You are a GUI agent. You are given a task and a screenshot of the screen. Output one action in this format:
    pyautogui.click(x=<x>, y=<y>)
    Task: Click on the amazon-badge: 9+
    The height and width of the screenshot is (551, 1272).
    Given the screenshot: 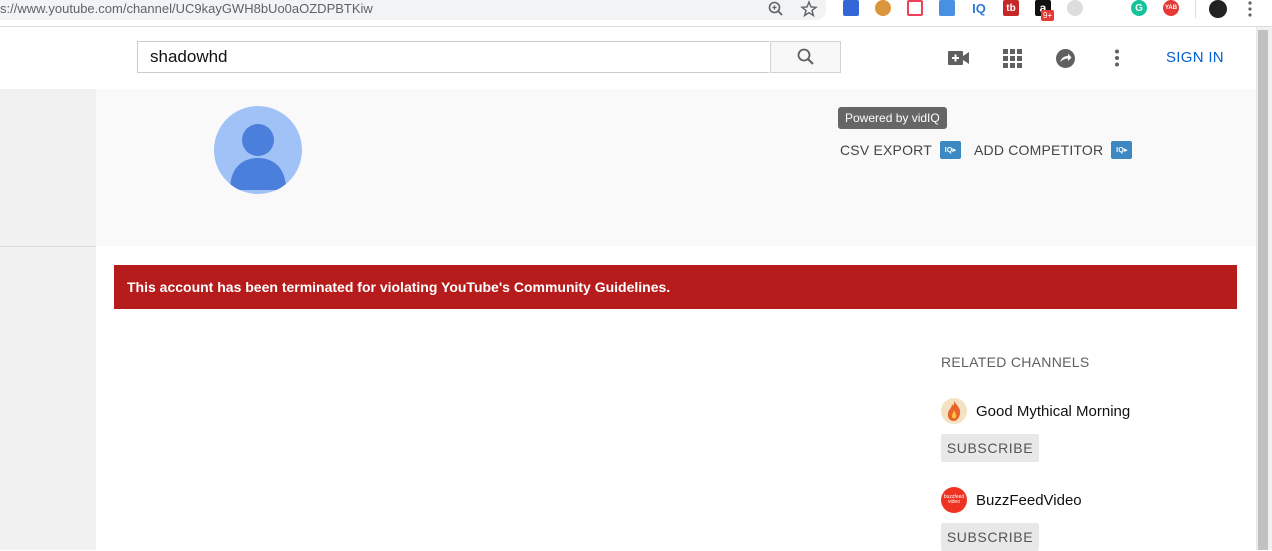 What is the action you would take?
    pyautogui.click(x=1048, y=15)
    